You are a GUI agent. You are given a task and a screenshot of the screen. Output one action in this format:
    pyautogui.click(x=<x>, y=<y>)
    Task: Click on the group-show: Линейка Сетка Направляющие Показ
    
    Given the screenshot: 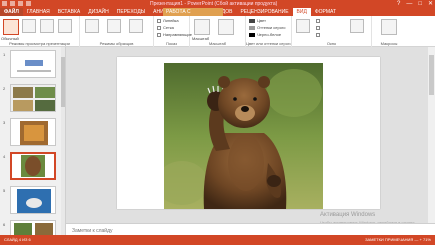 What is the action you would take?
    pyautogui.click(x=173, y=31)
    